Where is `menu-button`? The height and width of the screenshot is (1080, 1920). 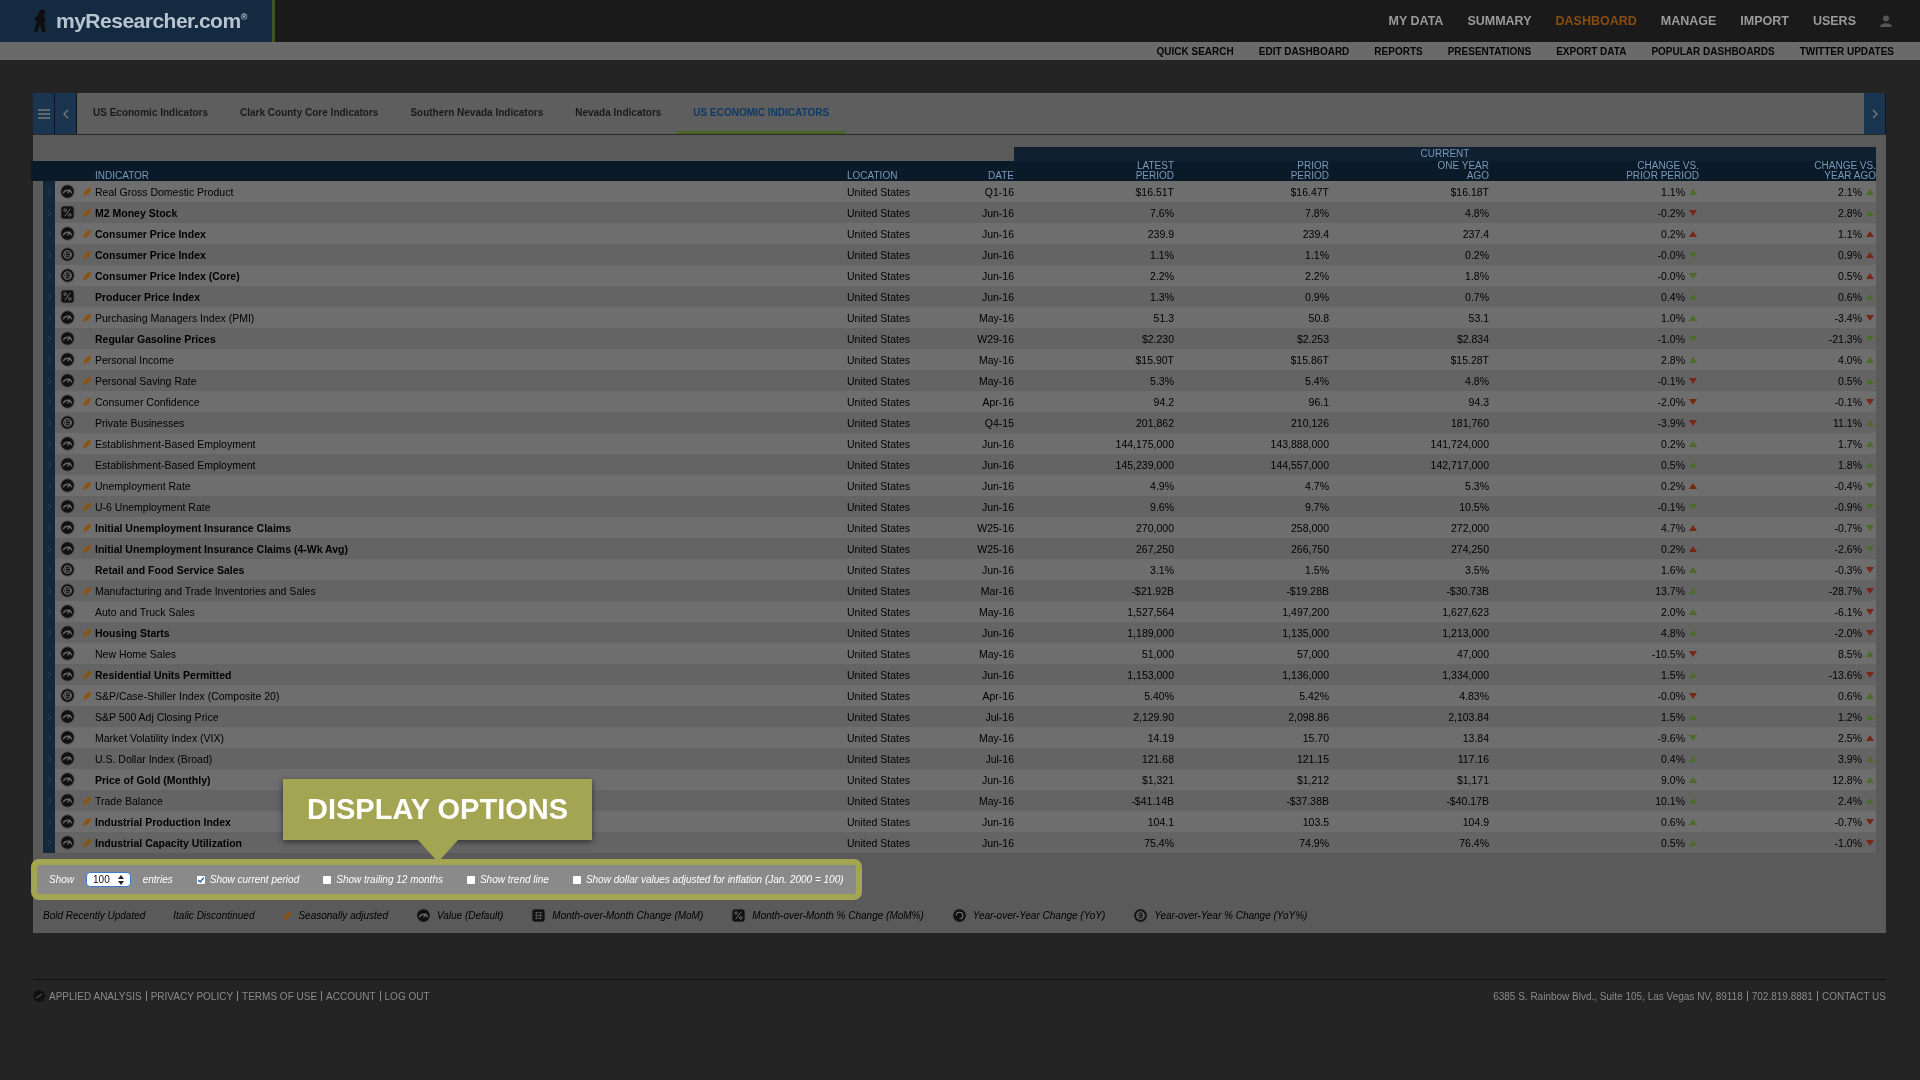 menu-button is located at coordinates (44, 113).